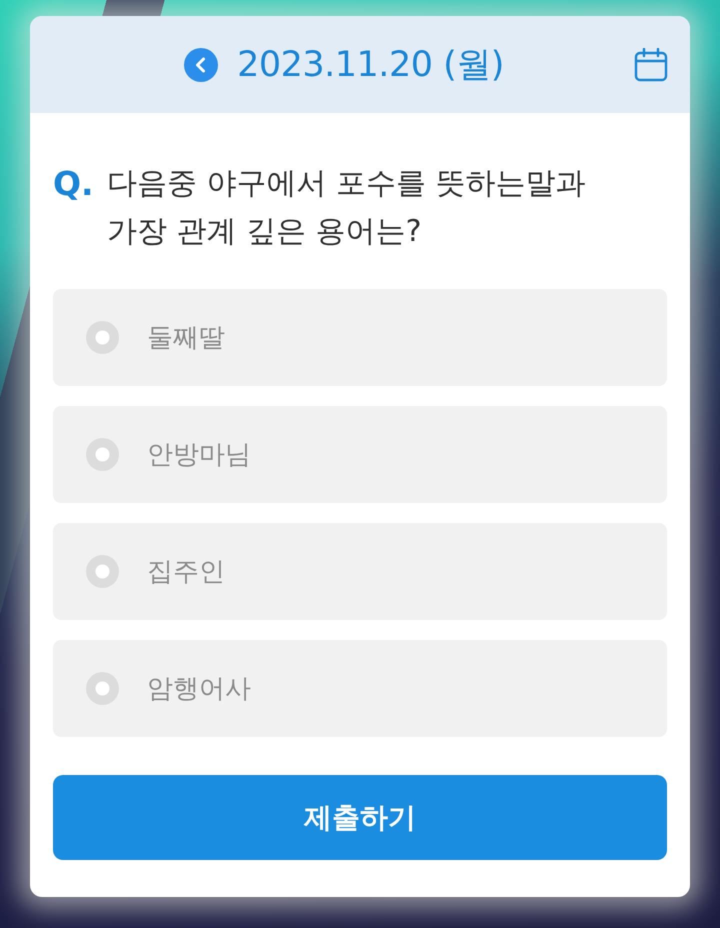  Describe the element at coordinates (74, 184) in the screenshot. I see `question-marker: Q.` at that location.